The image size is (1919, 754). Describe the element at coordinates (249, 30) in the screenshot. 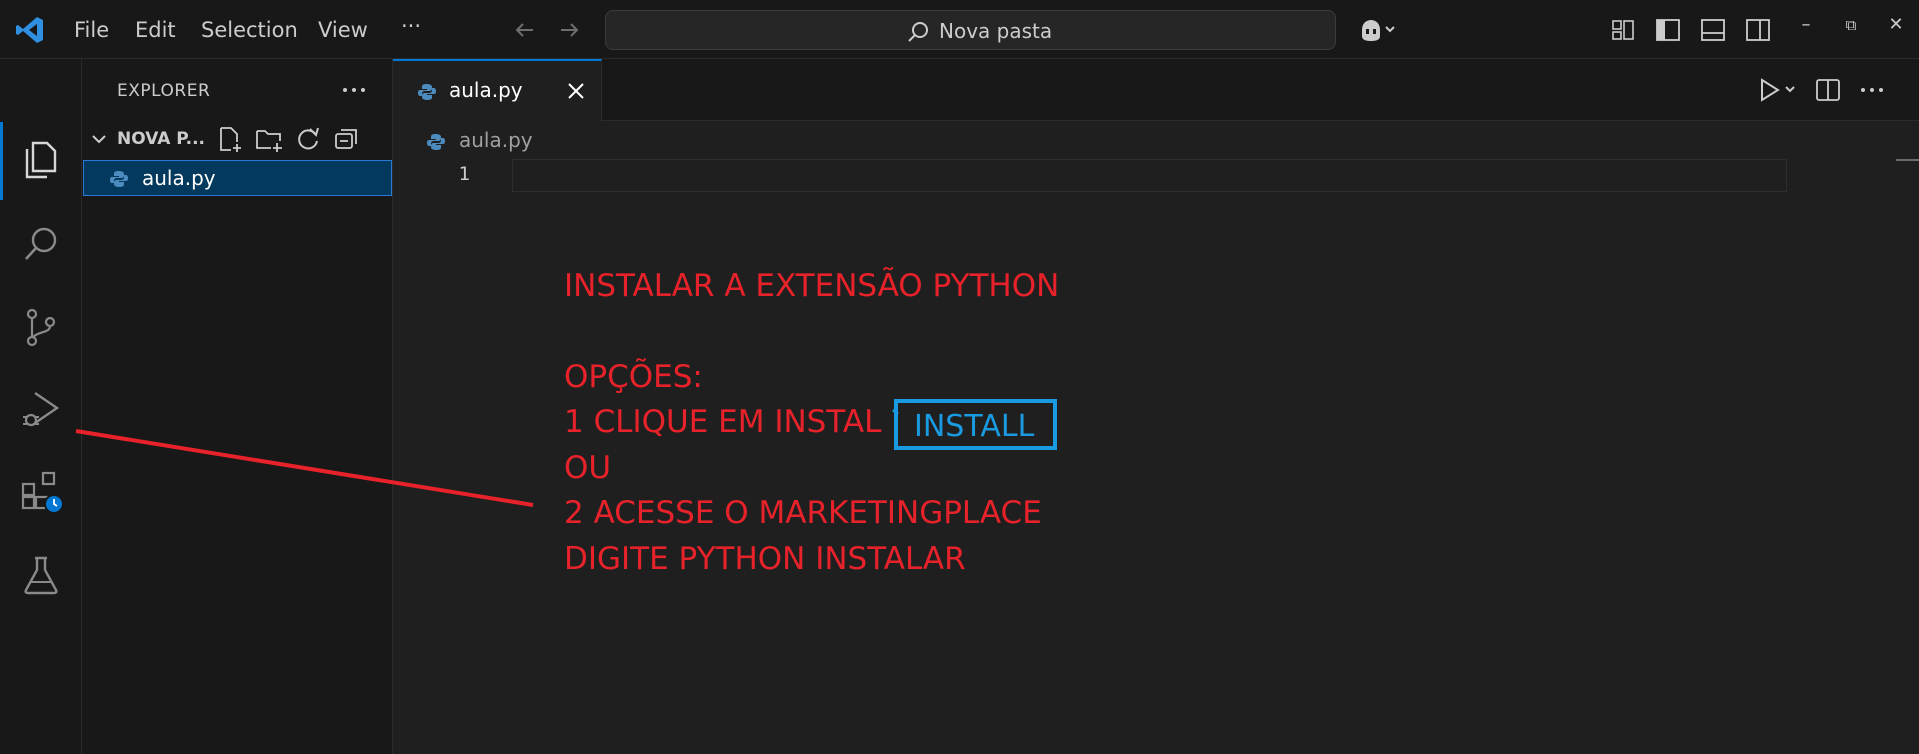

I see `menu-selection: Selection` at that location.